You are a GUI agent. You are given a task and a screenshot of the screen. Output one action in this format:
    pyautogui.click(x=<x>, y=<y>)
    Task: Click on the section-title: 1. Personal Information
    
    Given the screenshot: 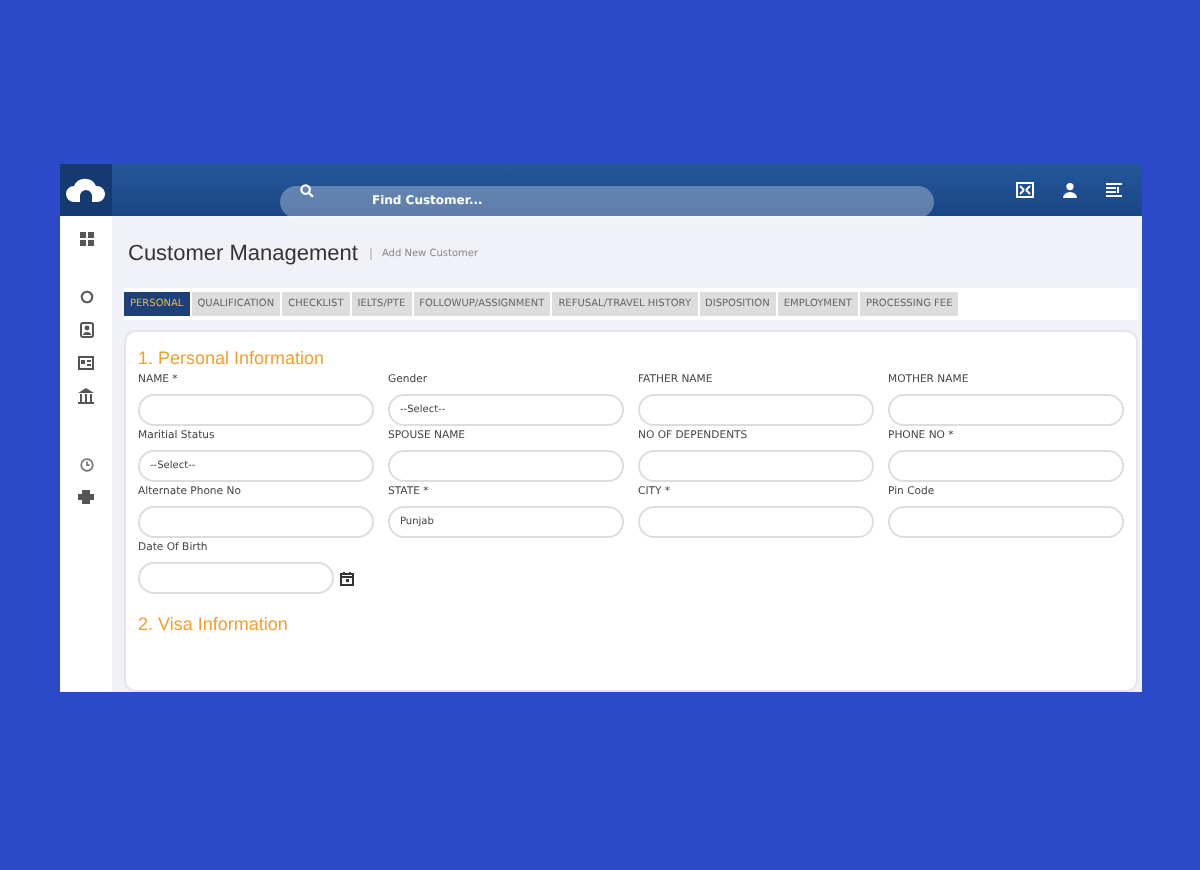 What is the action you would take?
    pyautogui.click(x=232, y=358)
    